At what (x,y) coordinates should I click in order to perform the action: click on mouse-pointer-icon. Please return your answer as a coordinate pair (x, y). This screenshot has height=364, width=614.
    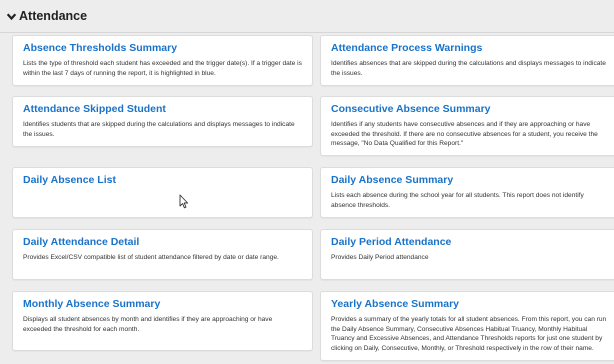
    Looking at the image, I should click on (184, 201).